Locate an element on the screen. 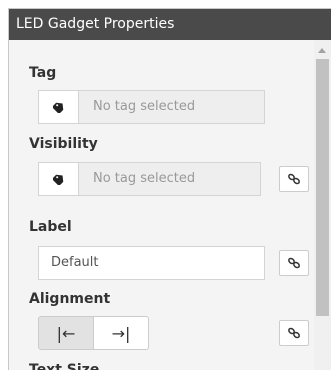 The image size is (331, 370). alignment-button-group: |← →| is located at coordinates (93, 333).